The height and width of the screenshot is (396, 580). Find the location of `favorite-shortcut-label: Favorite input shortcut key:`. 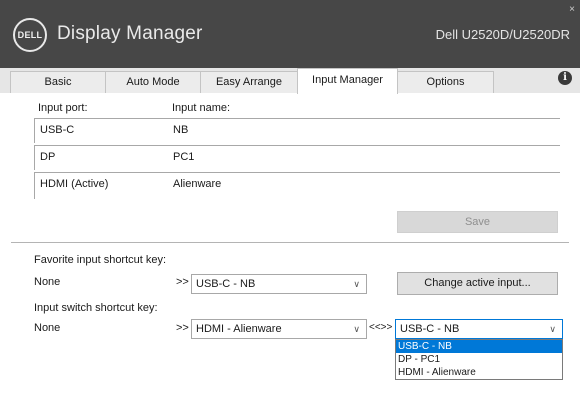

favorite-shortcut-label: Favorite input shortcut key: is located at coordinates (100, 260).